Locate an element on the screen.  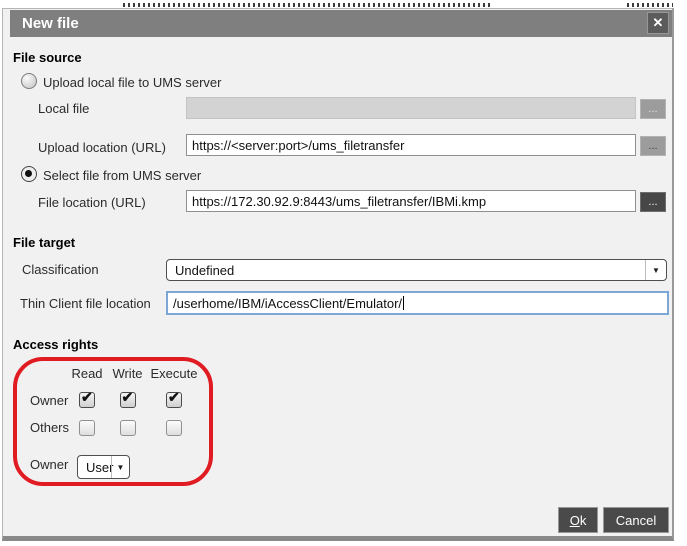
upload-local-radio is located at coordinates (29, 81).